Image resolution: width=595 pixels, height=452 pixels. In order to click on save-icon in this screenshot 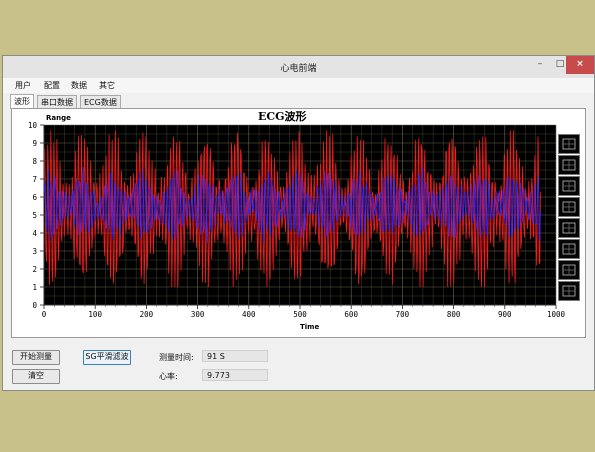, I will do `click(569, 228)`.